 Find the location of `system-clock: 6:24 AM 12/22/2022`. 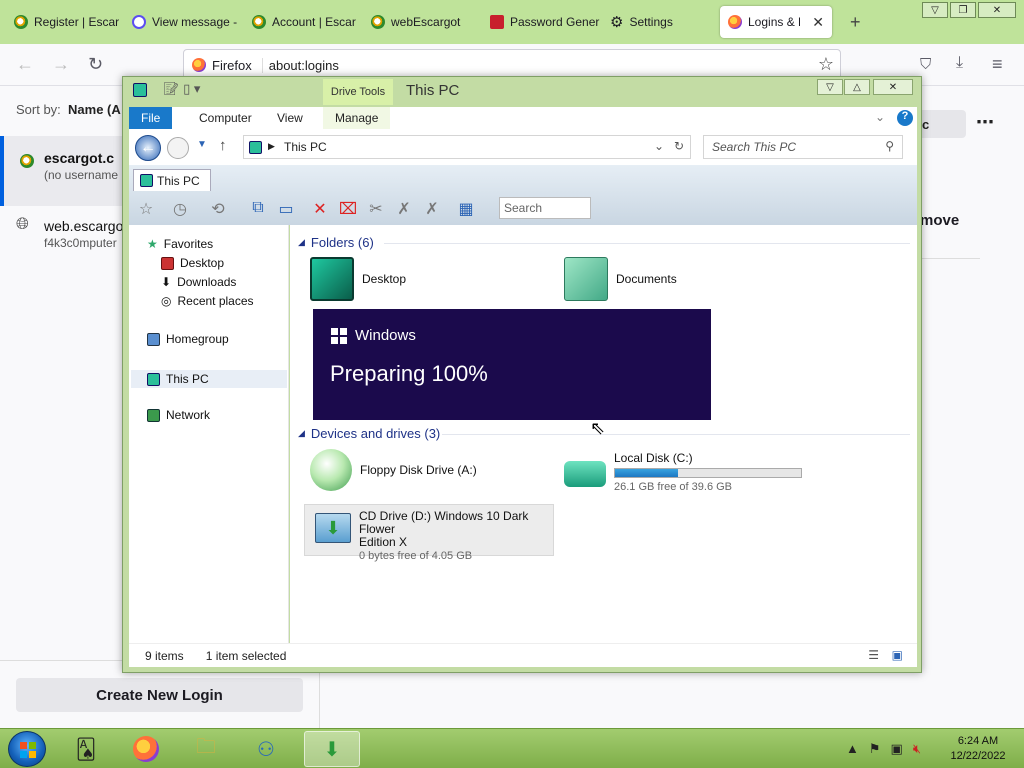

system-clock: 6:24 AM 12/22/2022 is located at coordinates (978, 749).